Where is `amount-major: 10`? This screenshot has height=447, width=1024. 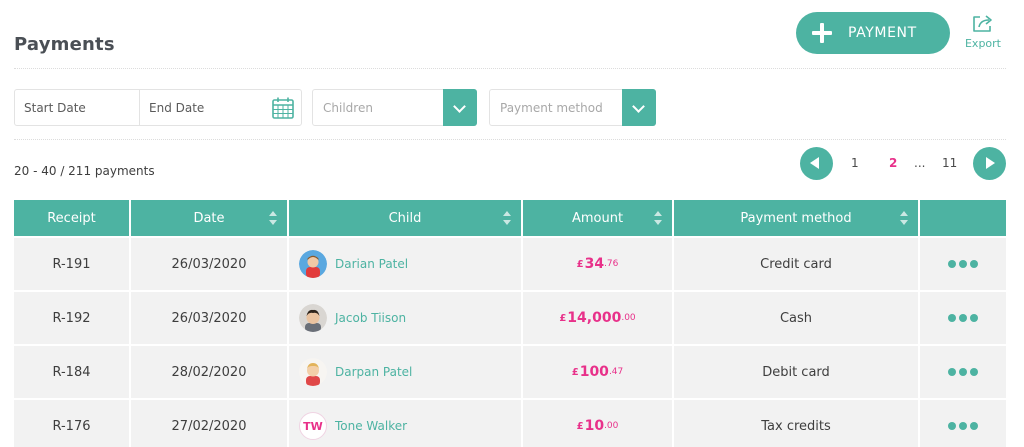 amount-major: 10 is located at coordinates (594, 426).